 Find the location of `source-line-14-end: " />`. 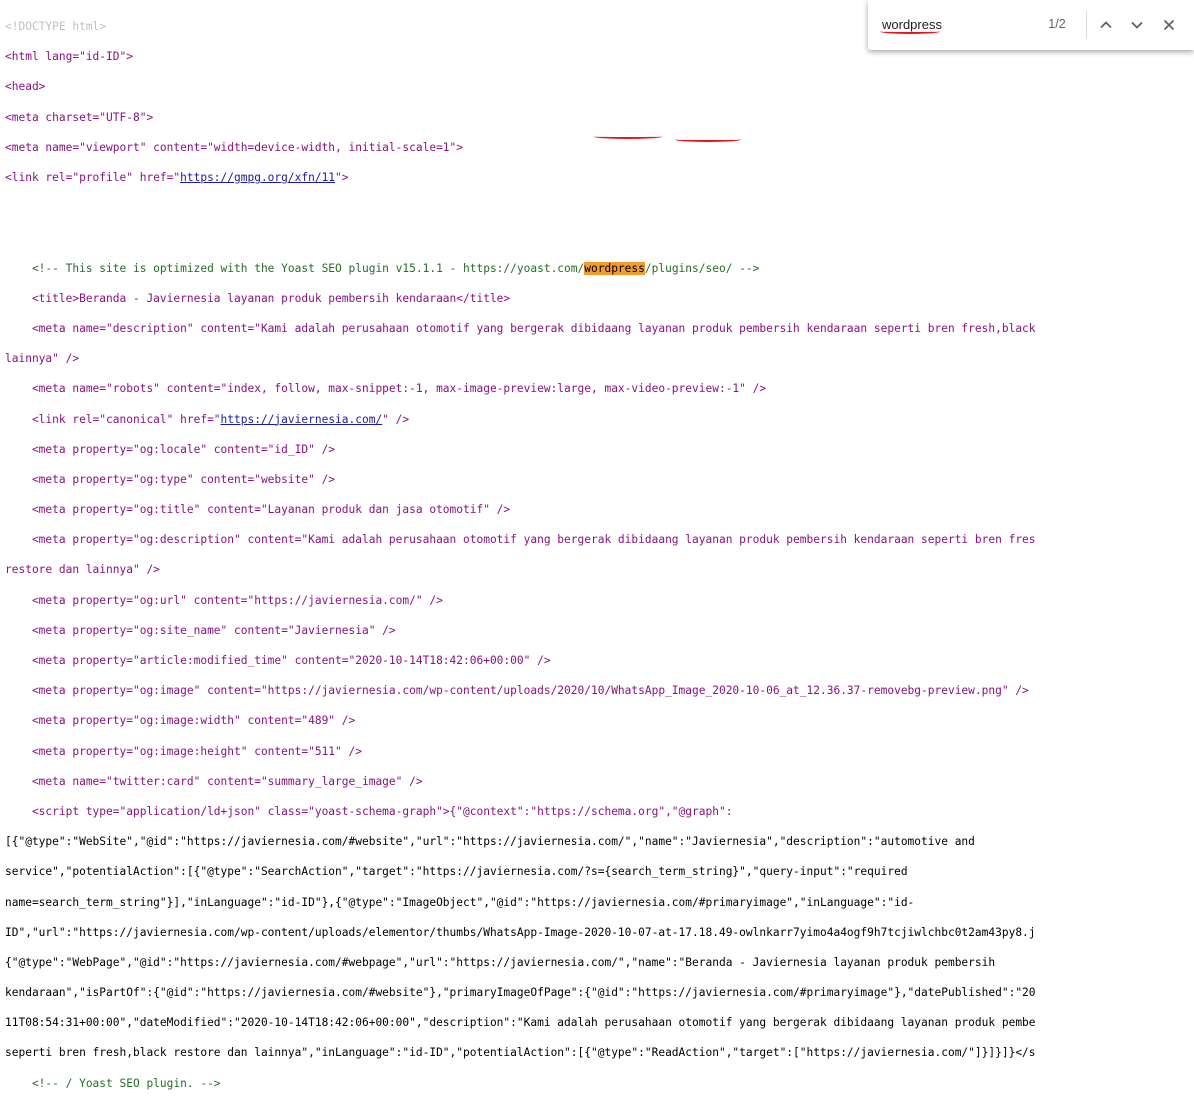

source-line-14-end: " /> is located at coordinates (396, 419).